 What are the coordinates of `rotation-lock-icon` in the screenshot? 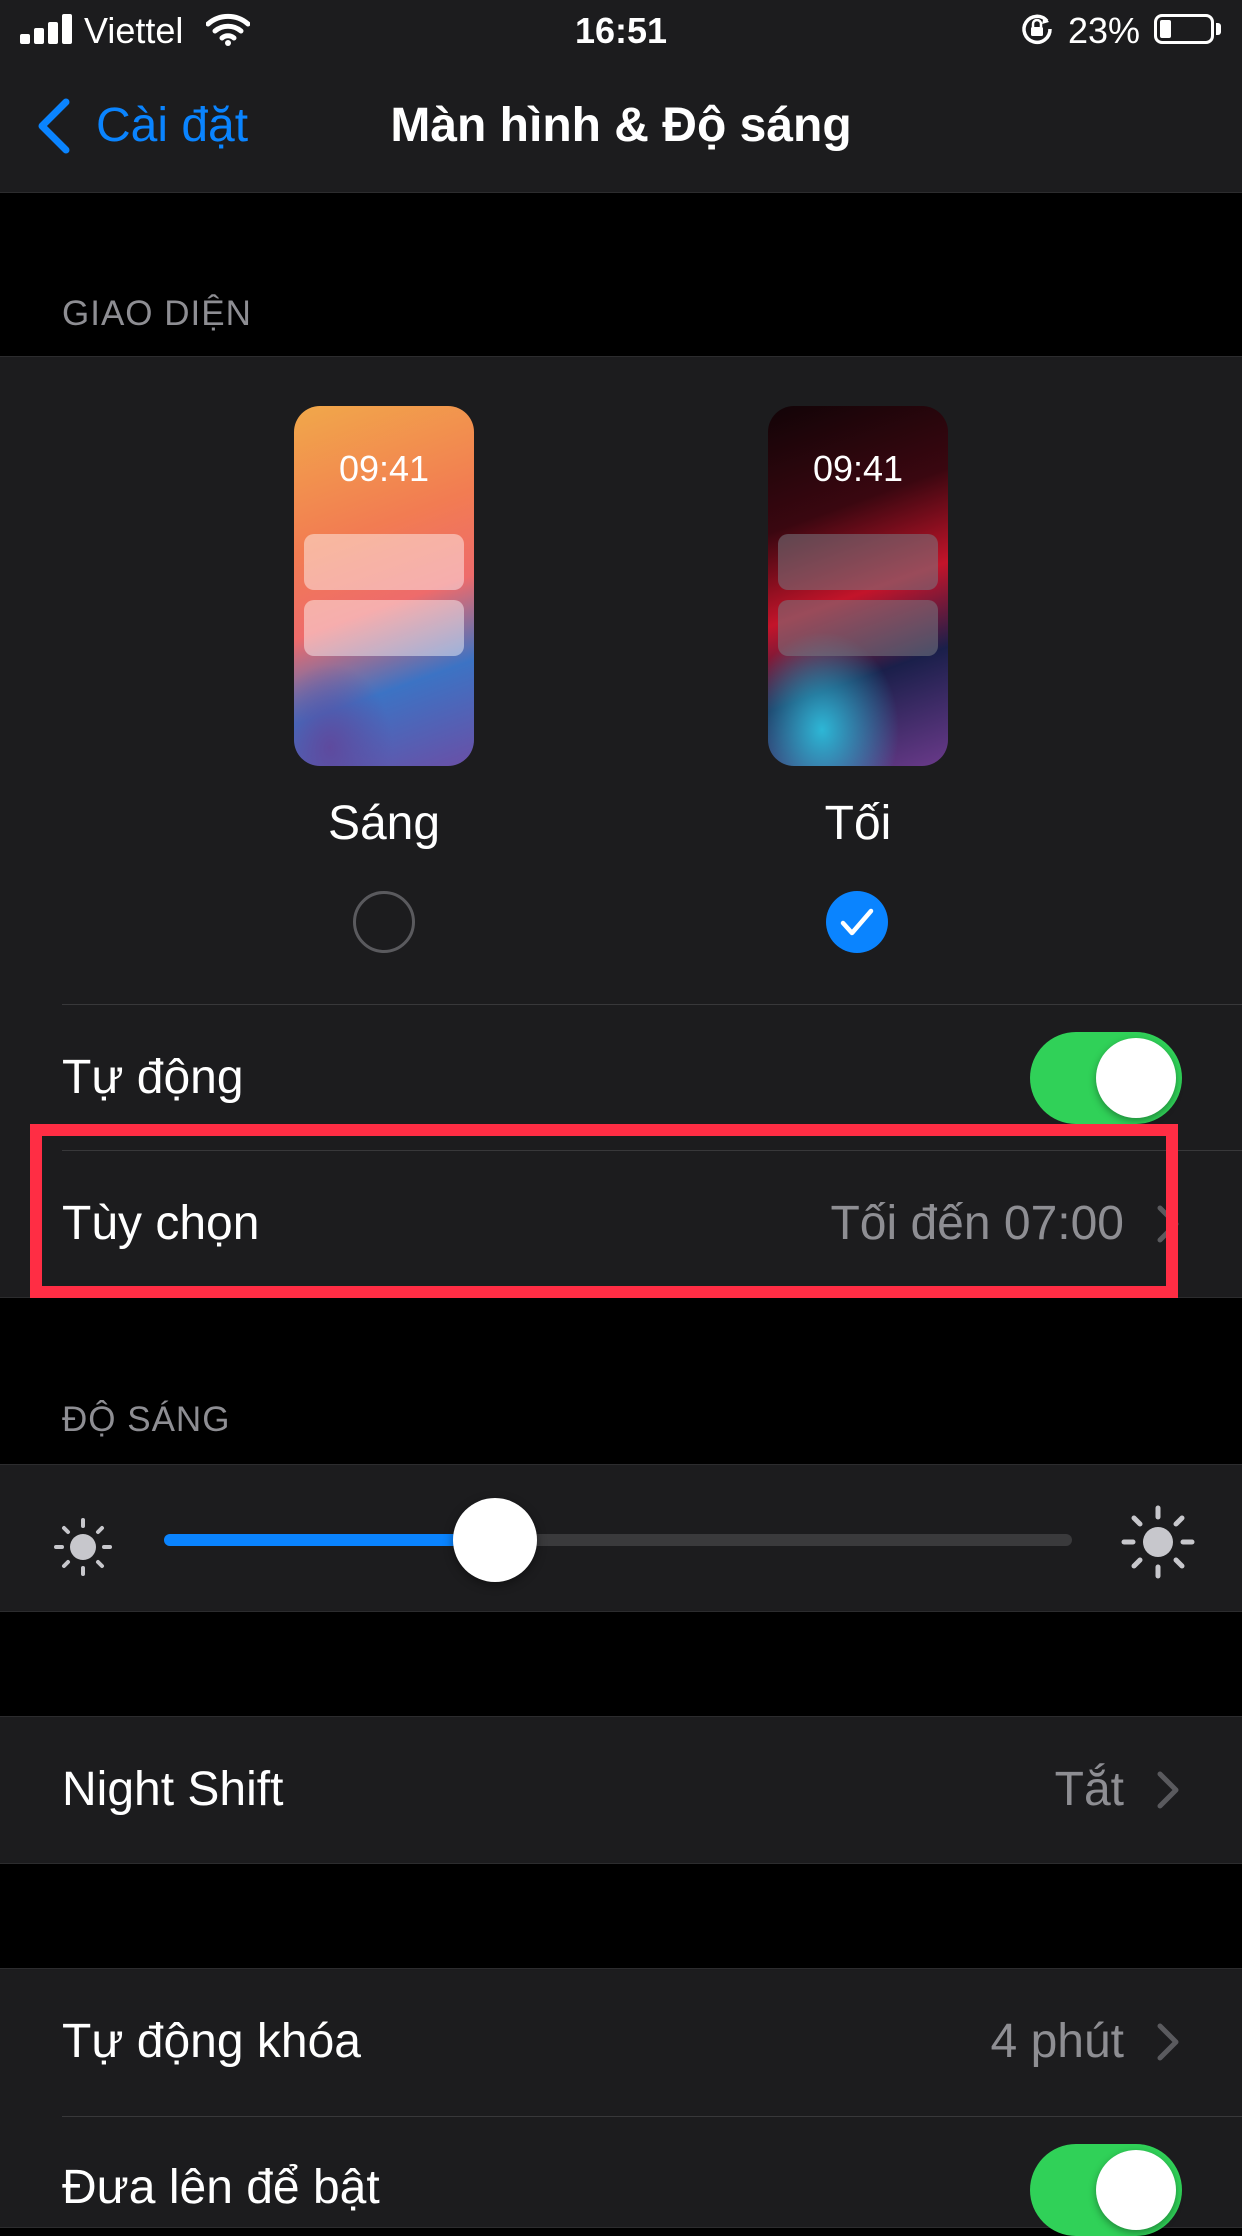 It's located at (1037, 29).